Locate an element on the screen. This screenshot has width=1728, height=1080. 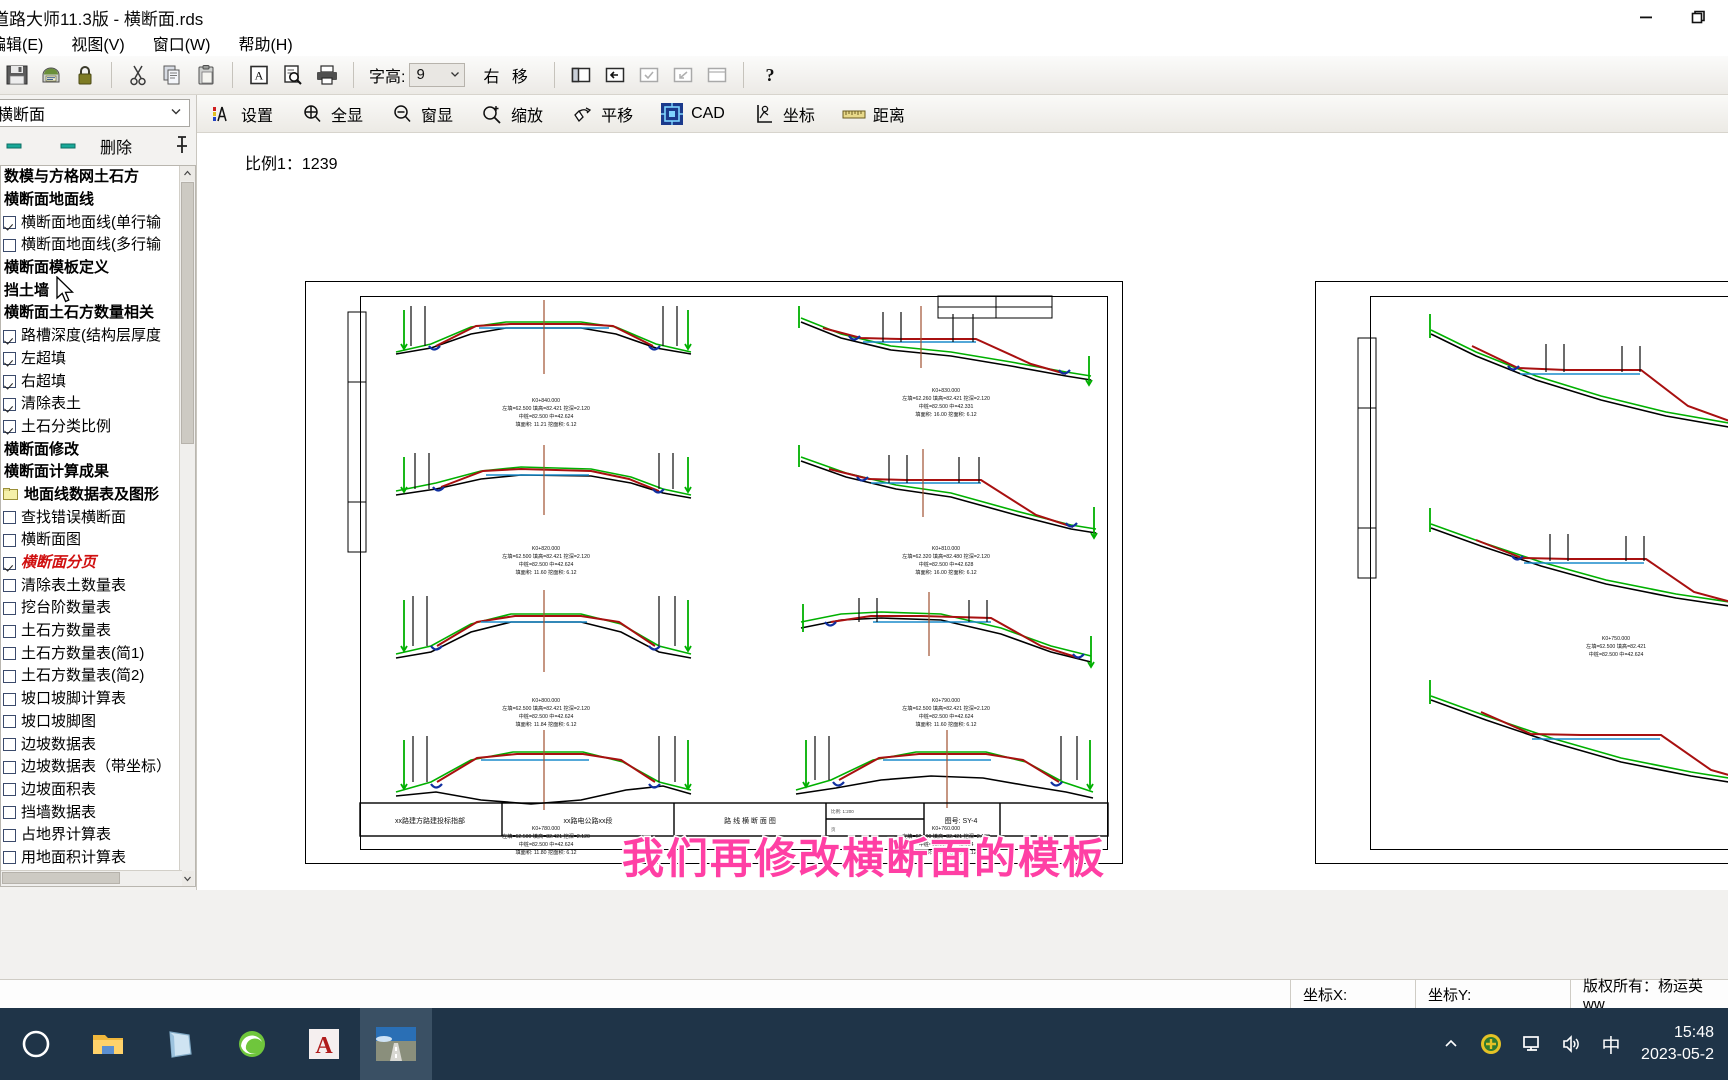
tree-item: 边坡数据表（带坐标） is located at coordinates (90, 767).